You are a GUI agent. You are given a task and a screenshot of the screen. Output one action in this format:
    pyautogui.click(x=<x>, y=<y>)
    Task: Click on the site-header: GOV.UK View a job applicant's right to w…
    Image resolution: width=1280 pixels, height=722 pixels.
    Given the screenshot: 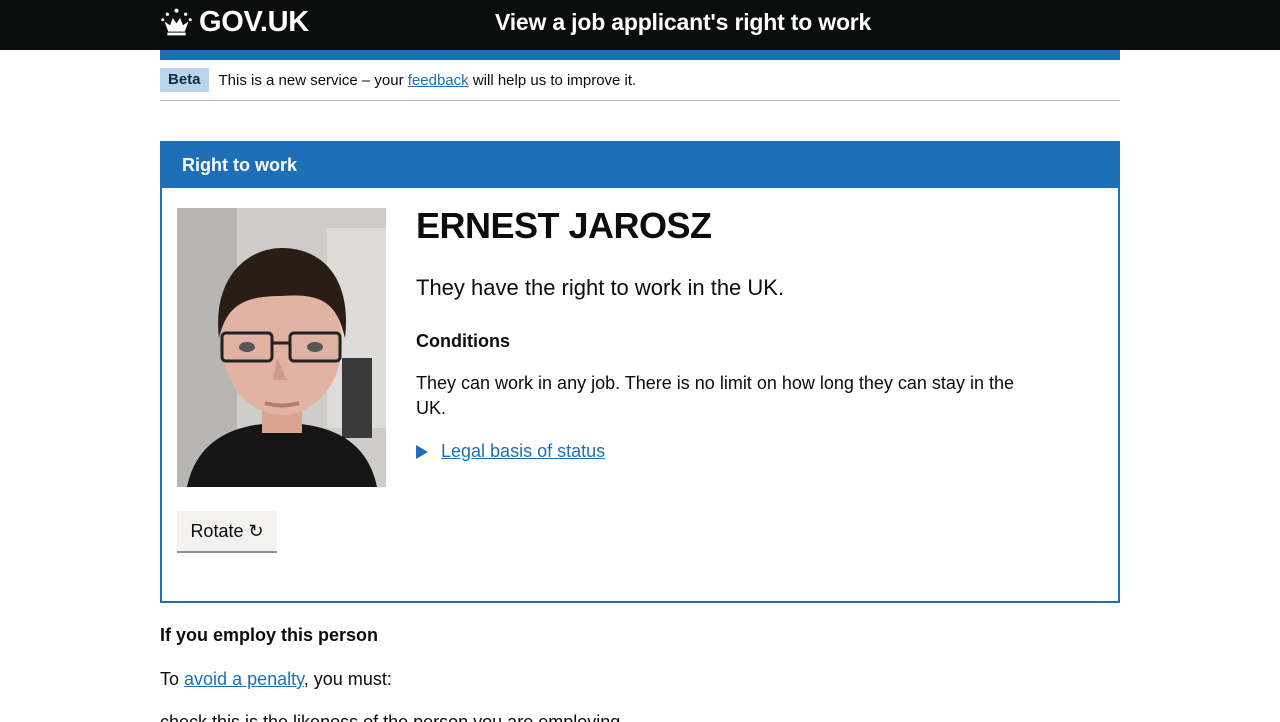 What is the action you would take?
    pyautogui.click(x=640, y=25)
    